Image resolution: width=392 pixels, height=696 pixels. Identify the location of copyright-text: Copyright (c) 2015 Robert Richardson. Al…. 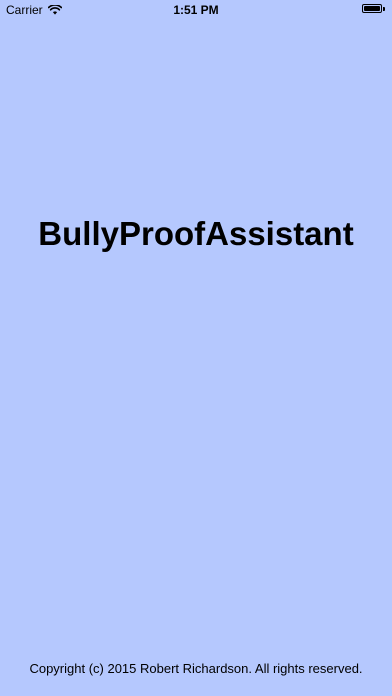
(196, 668).